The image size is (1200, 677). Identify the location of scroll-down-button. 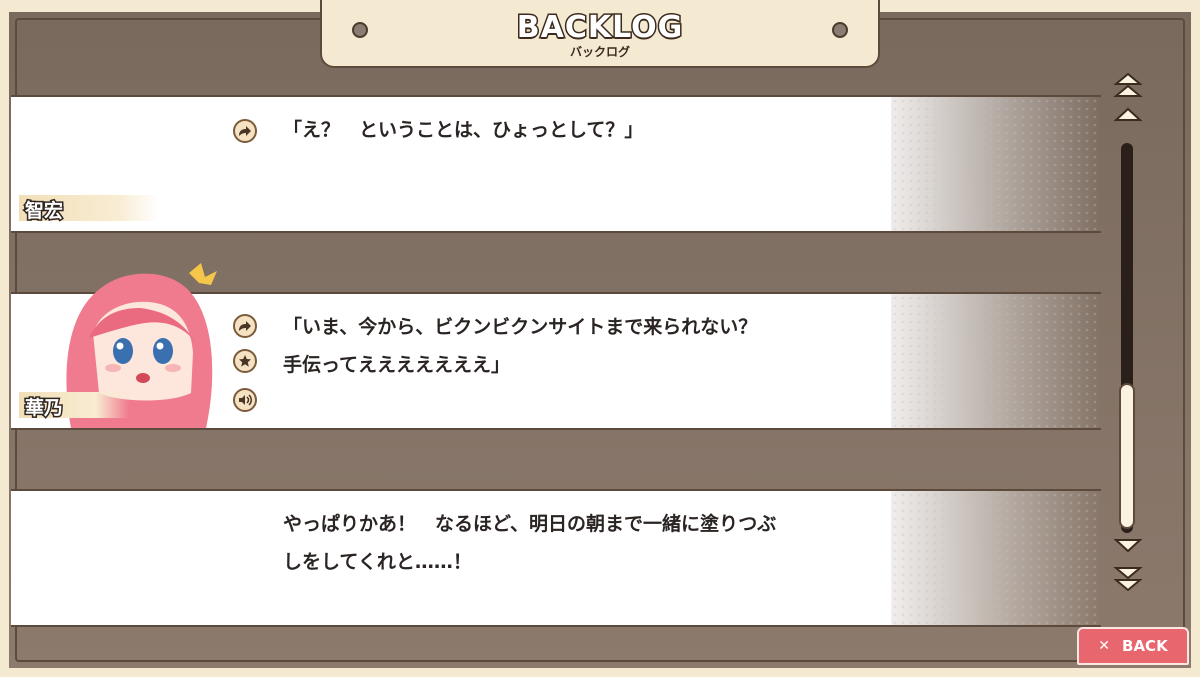
(1128, 548).